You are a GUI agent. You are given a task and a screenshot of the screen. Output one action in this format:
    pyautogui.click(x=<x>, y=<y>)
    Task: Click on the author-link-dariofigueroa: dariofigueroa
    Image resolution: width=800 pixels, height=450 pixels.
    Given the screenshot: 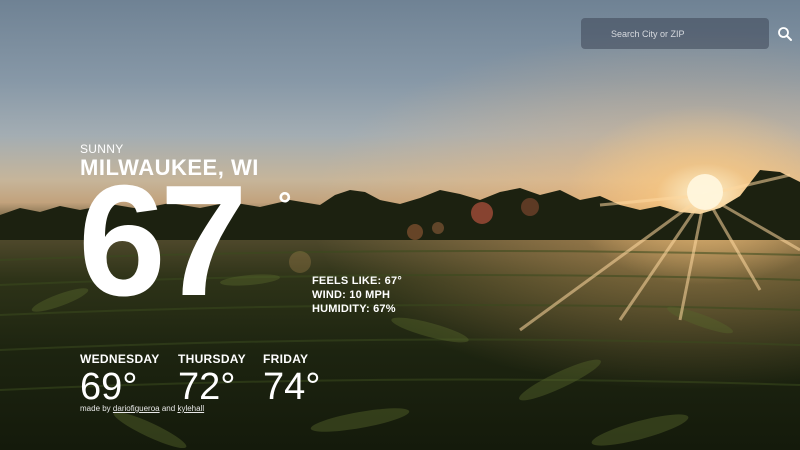 What is the action you would take?
    pyautogui.click(x=136, y=408)
    